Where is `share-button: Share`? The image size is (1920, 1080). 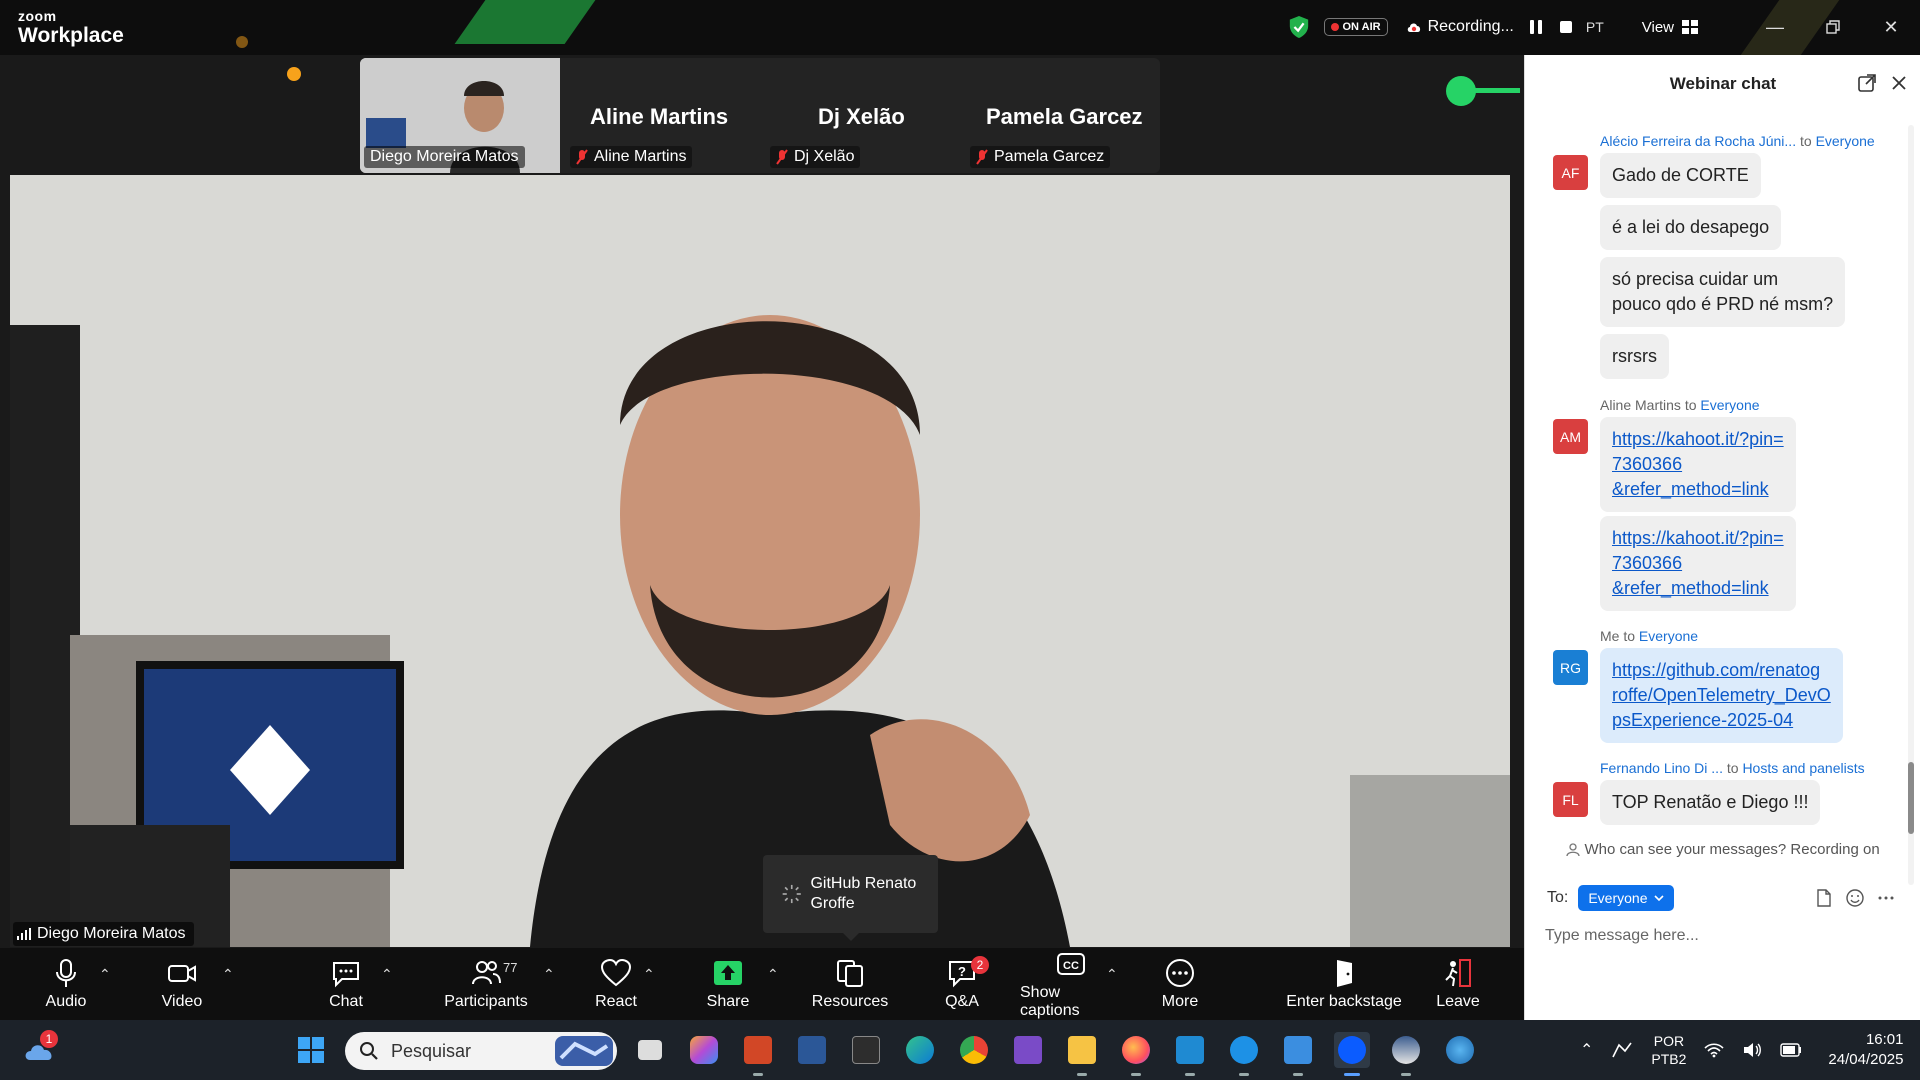 share-button: Share is located at coordinates (728, 984).